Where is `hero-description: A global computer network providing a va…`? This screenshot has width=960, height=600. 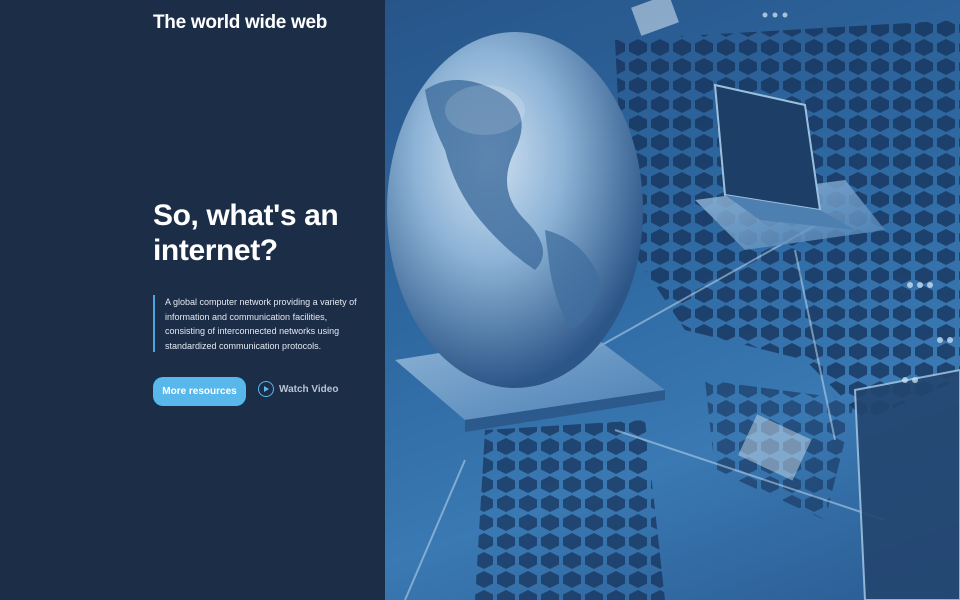
hero-description: A global computer network providing a va… is located at coordinates (260, 323).